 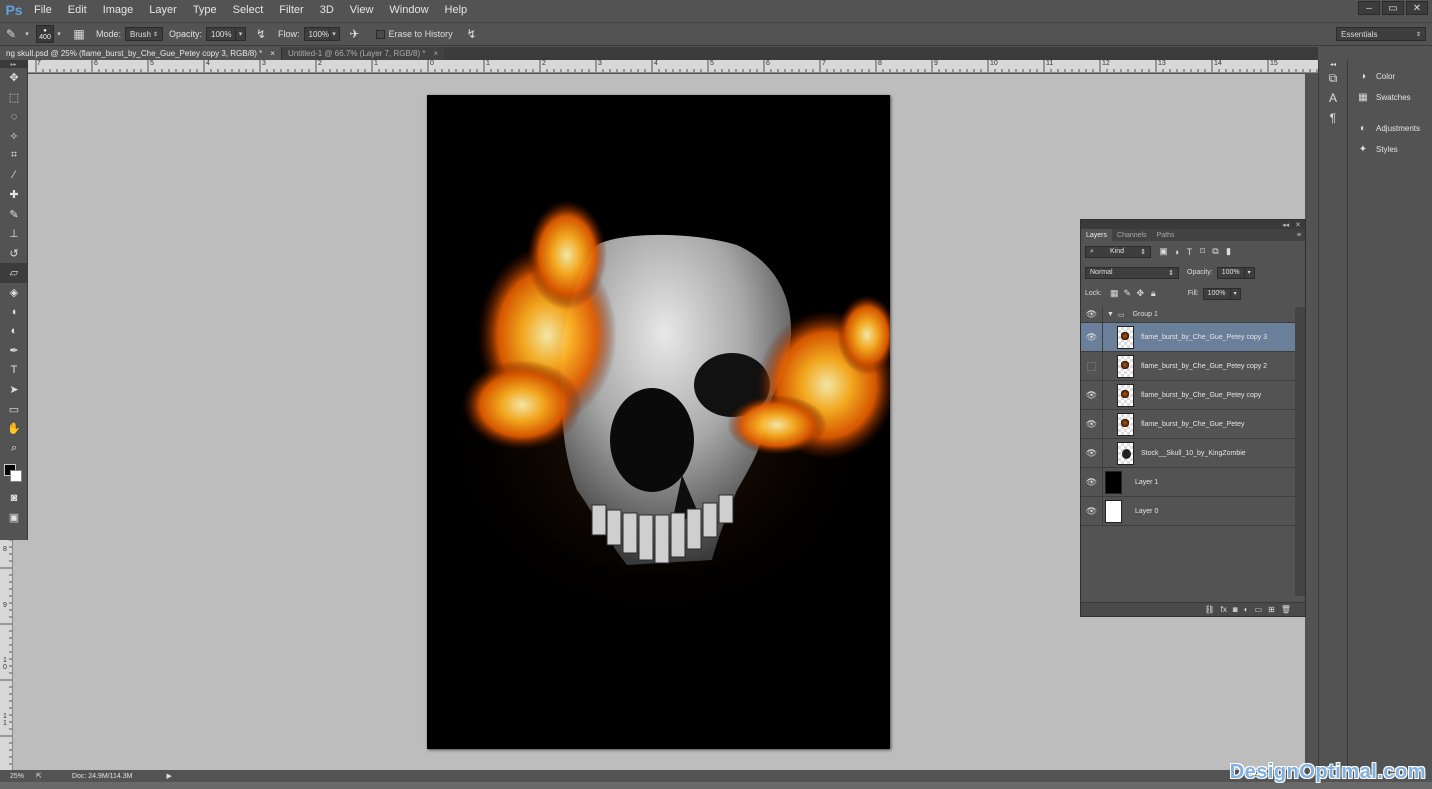 I want to click on dock-adjustments: ◐ Adjustments, so click(x=1390, y=128).